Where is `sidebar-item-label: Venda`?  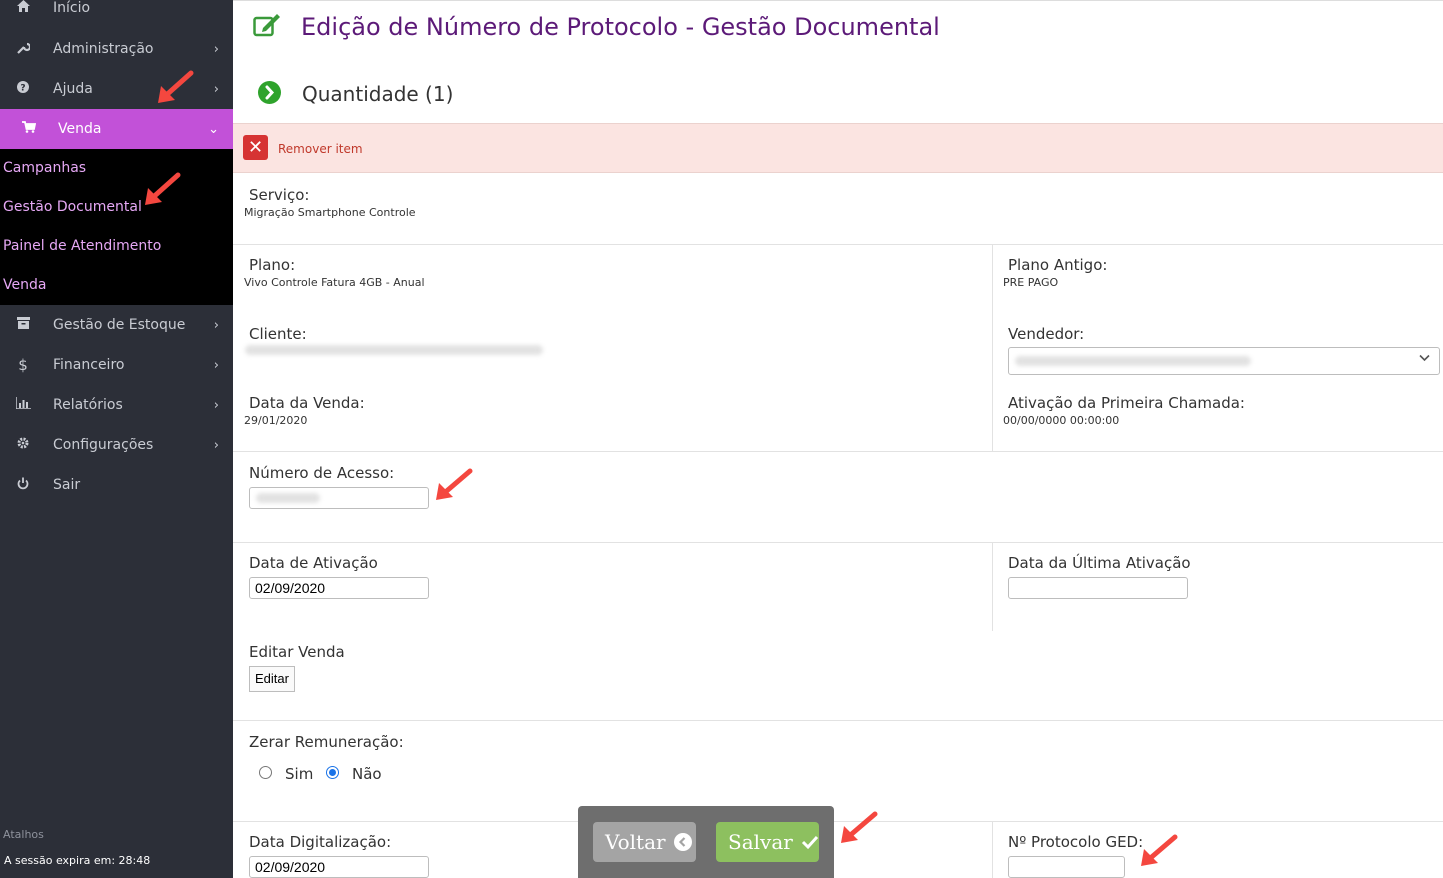 sidebar-item-label: Venda is located at coordinates (80, 129).